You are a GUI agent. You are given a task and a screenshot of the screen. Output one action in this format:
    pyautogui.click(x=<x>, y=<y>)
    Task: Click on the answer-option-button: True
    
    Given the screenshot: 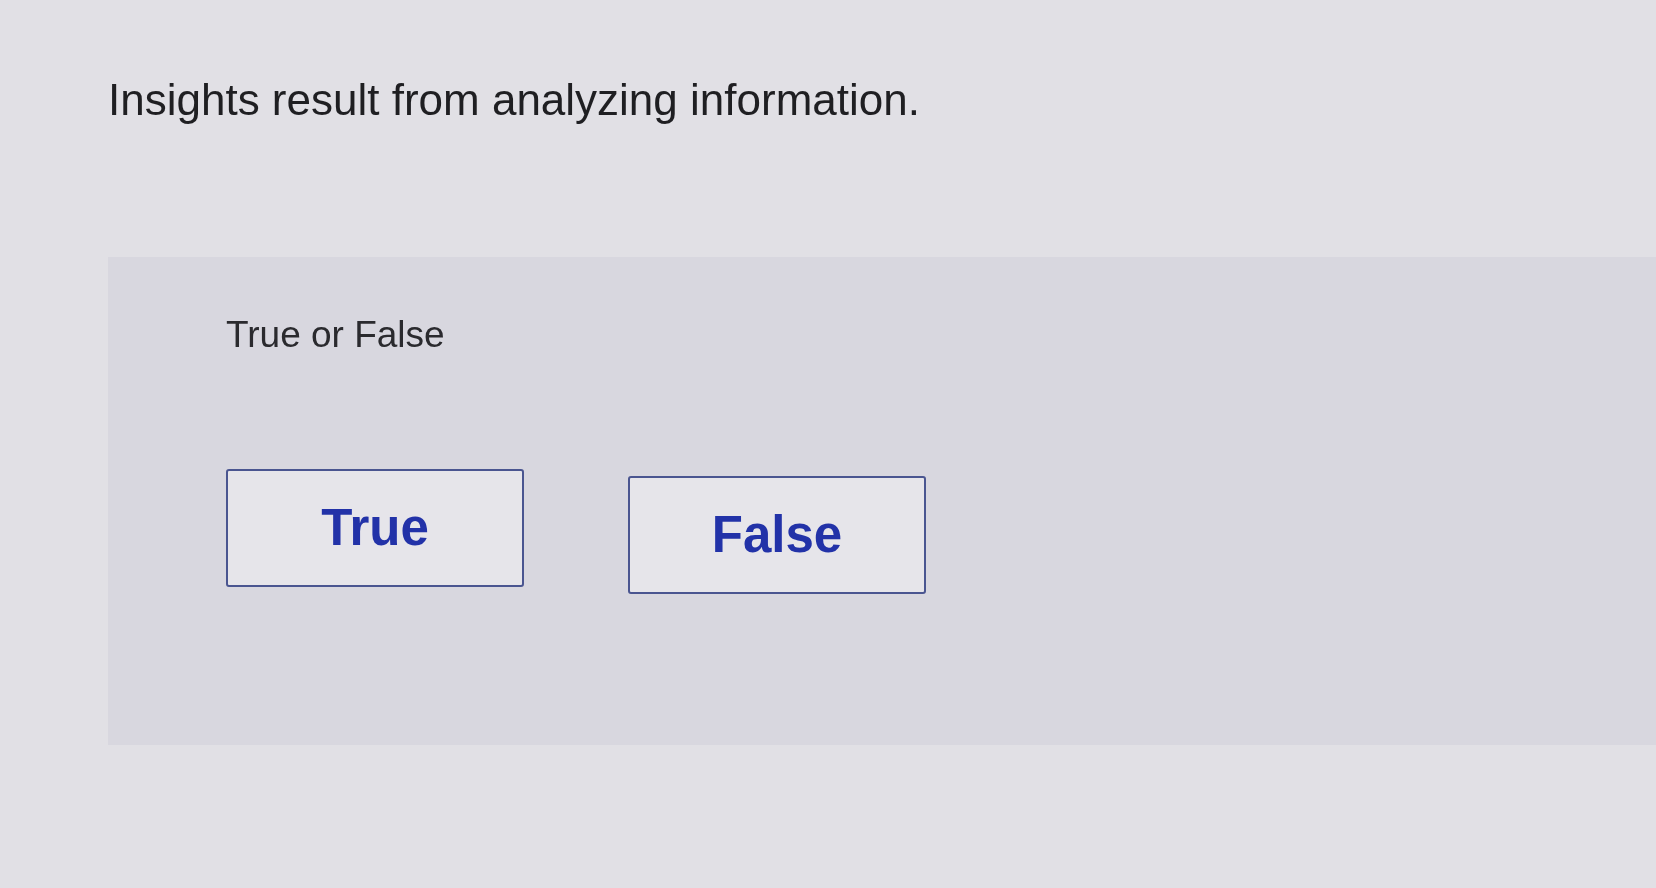 What is the action you would take?
    pyautogui.click(x=375, y=528)
    